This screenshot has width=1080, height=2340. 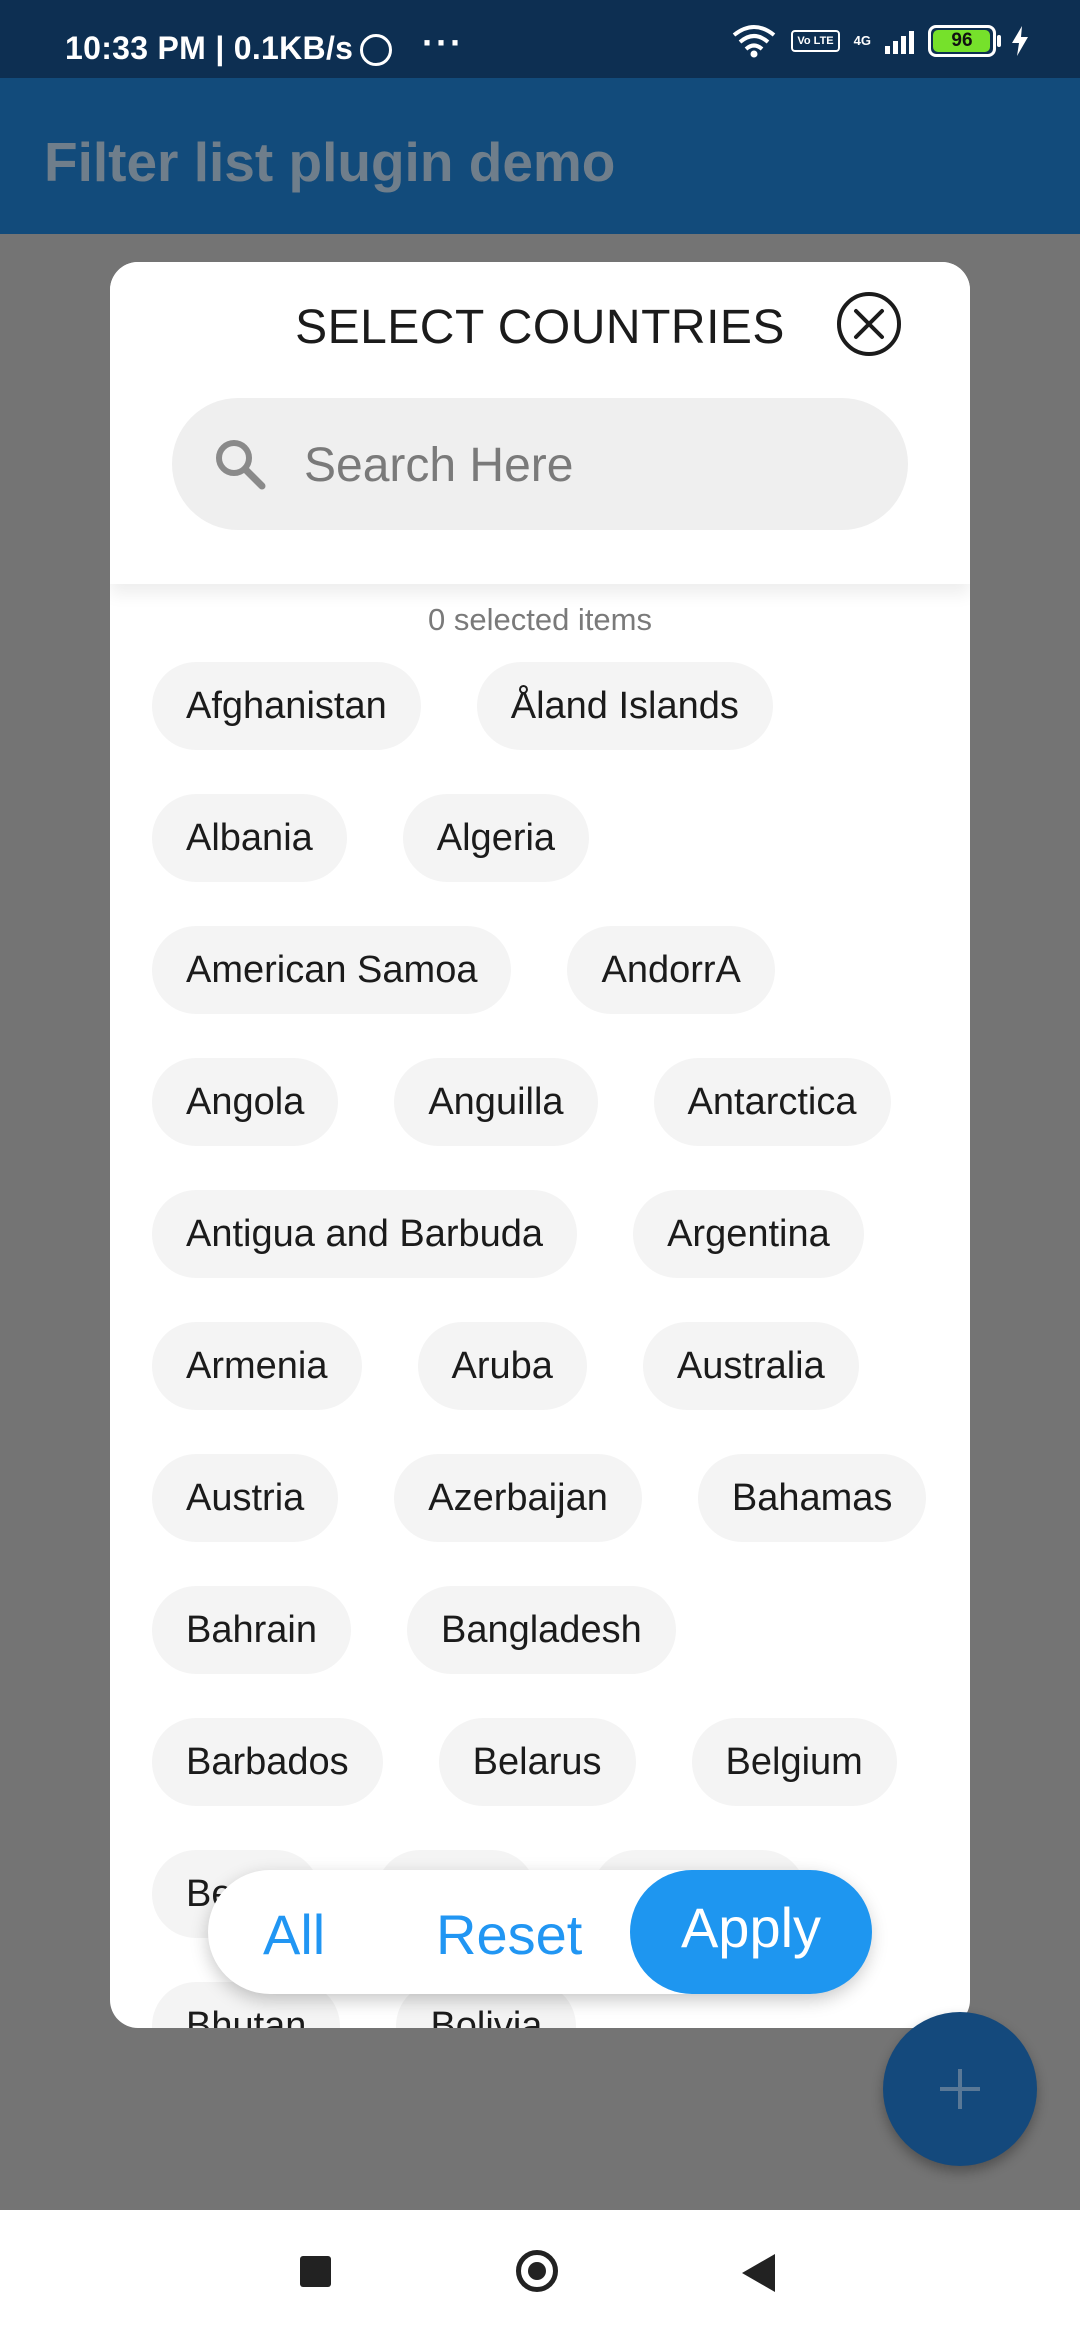 I want to click on status-bar: 10:33 PM | 0.1KB/s ··· Vo LTE 4G 96, so click(x=540, y=39).